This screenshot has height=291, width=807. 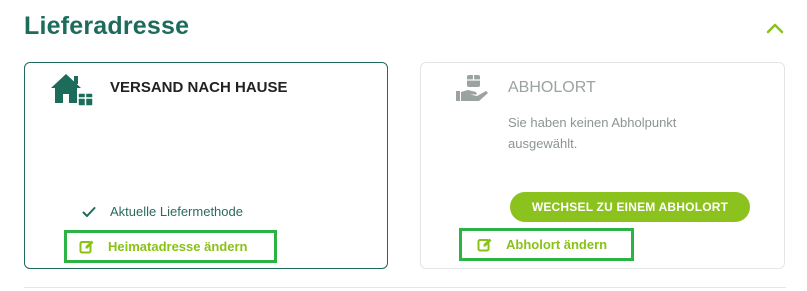 I want to click on change-pickup-location-link: Abholort ändern, so click(x=546, y=244).